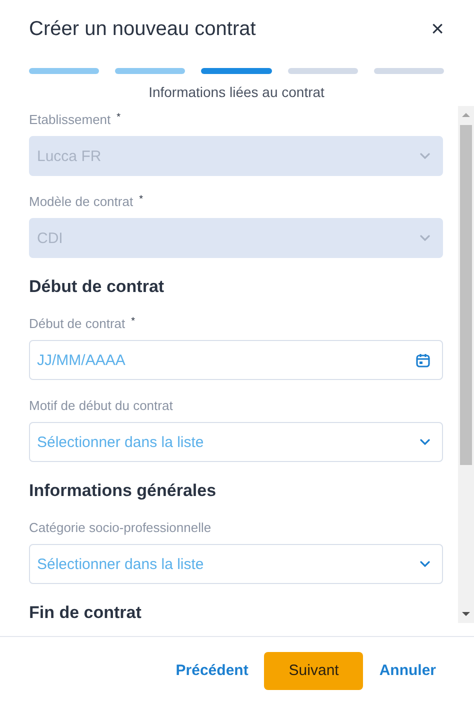 The width and height of the screenshot is (474, 704). What do you see at coordinates (437, 29) in the screenshot?
I see `close-button: ×` at bounding box center [437, 29].